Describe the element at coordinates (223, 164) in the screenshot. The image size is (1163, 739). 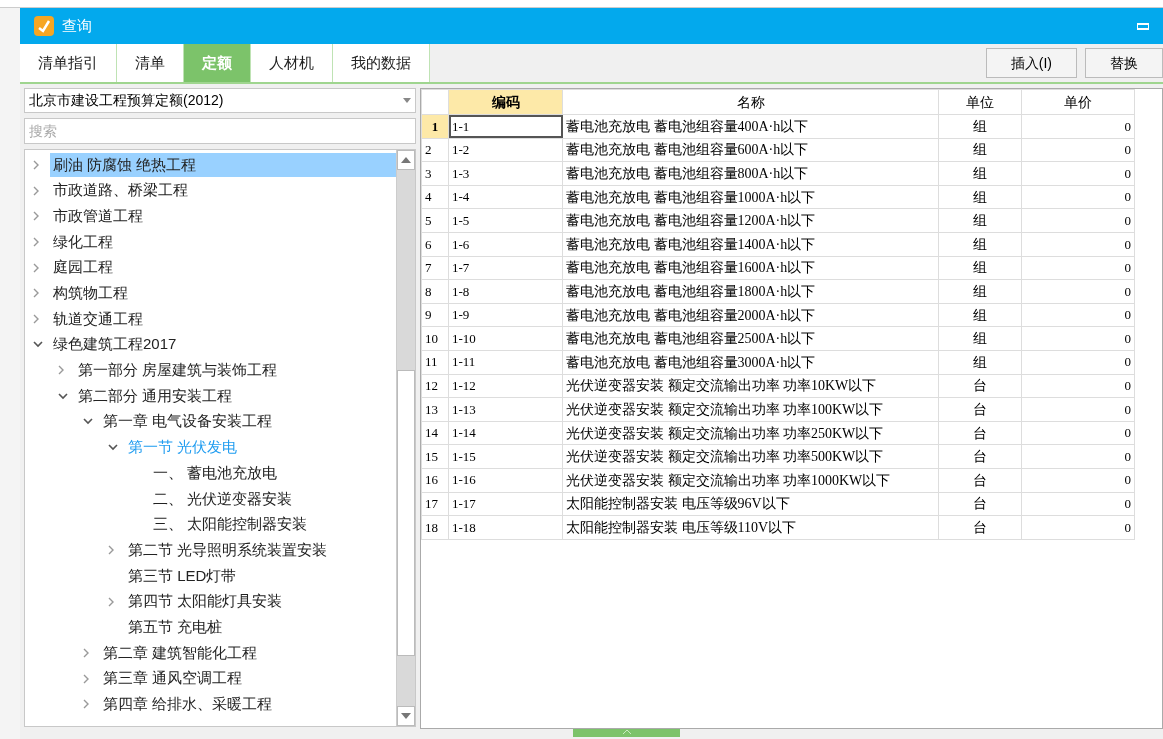
I see `tree-item: 刷油 防腐蚀 绝热工程` at that location.